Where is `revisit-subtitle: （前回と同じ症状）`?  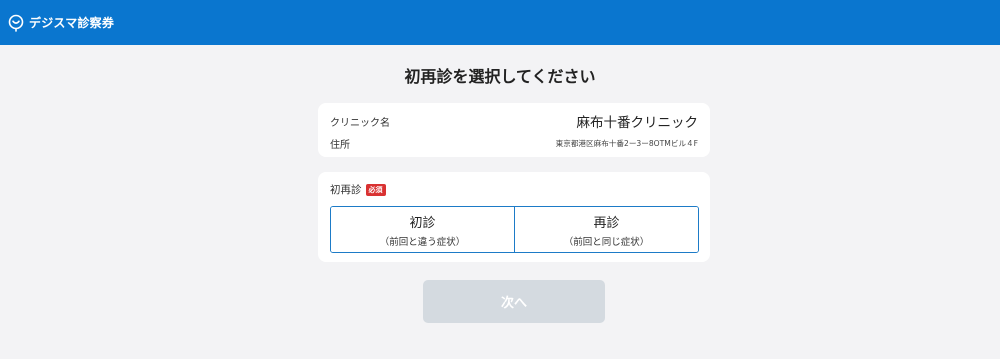 revisit-subtitle: （前回と同じ症状） is located at coordinates (606, 242).